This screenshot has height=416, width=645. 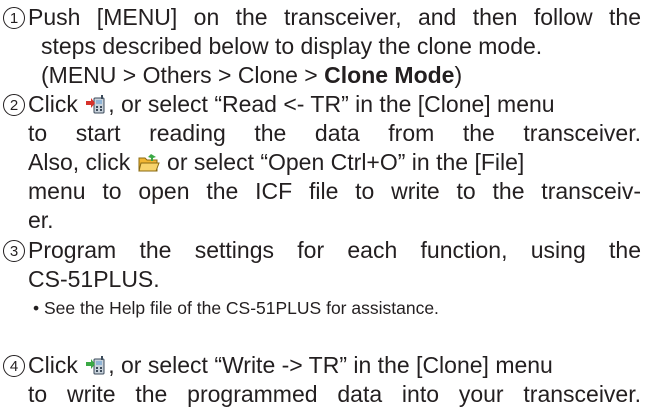 What do you see at coordinates (41, 220) in the screenshot?
I see `step-2-line-5: er.` at bounding box center [41, 220].